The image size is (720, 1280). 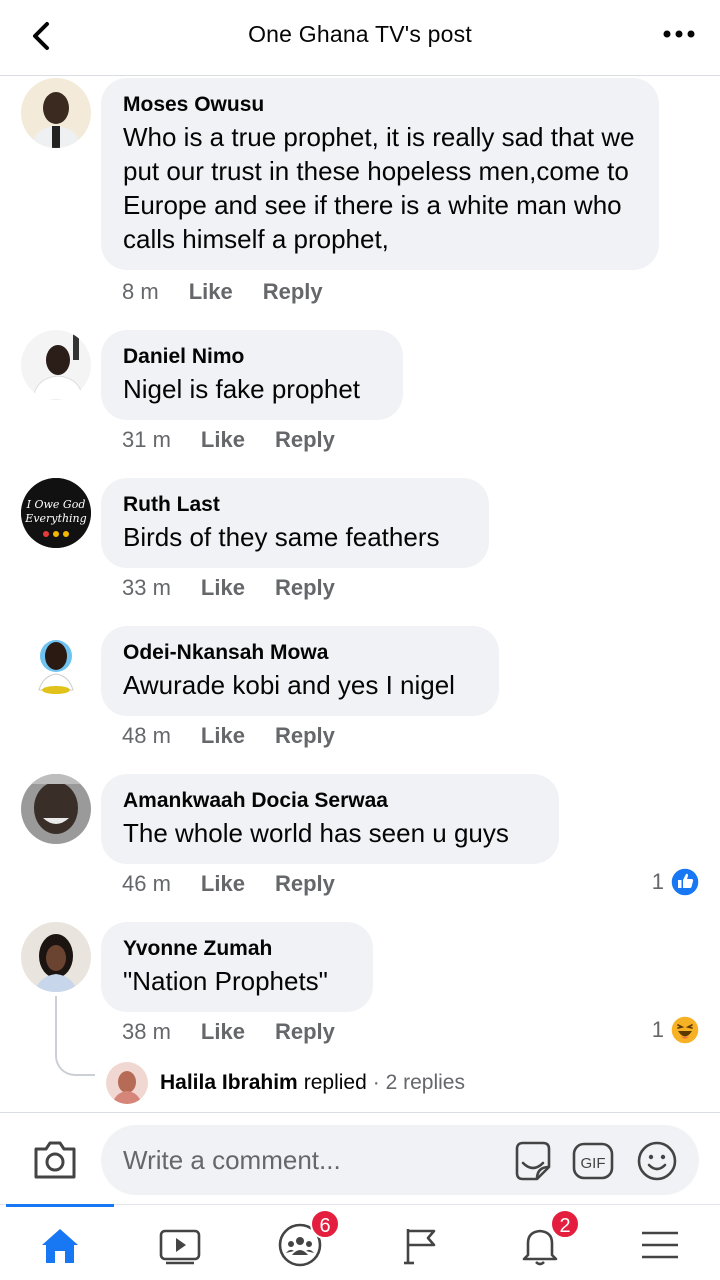 I want to click on comment-bubble: Yvonne Zumah "Nation Prophets", so click(x=237, y=967).